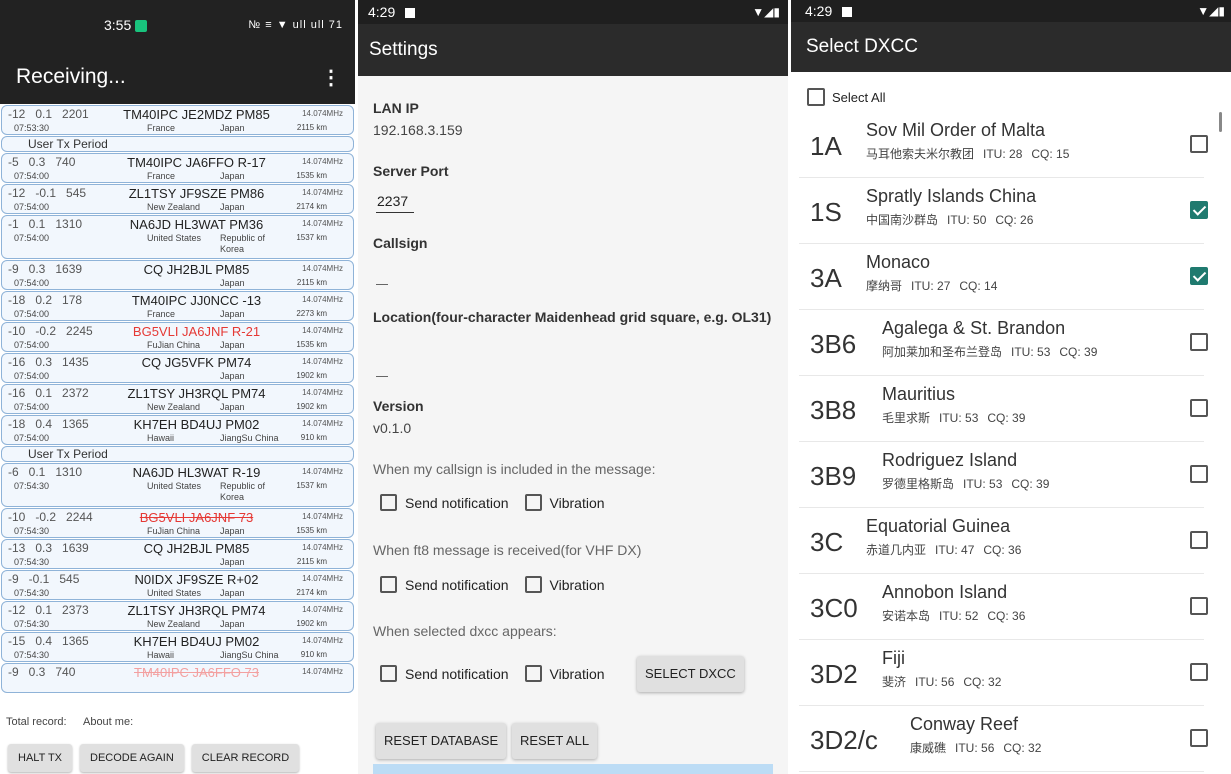 The image size is (1231, 774). I want to click on dxcc-details: 赤道几内亚 ITU: 47 CQ: 36, so click(948, 549).